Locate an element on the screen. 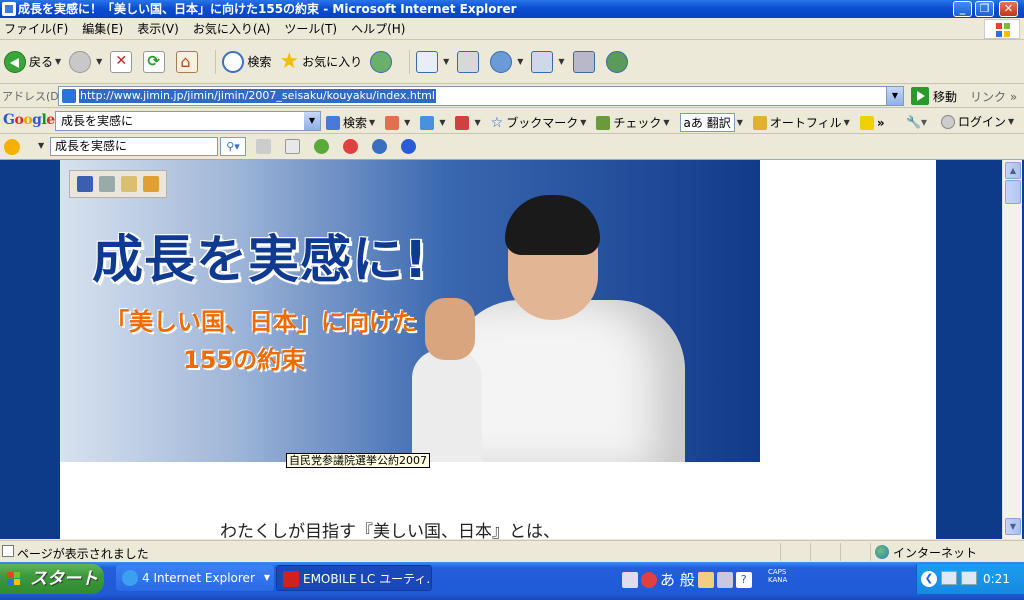  home-button is located at coordinates (188, 61).